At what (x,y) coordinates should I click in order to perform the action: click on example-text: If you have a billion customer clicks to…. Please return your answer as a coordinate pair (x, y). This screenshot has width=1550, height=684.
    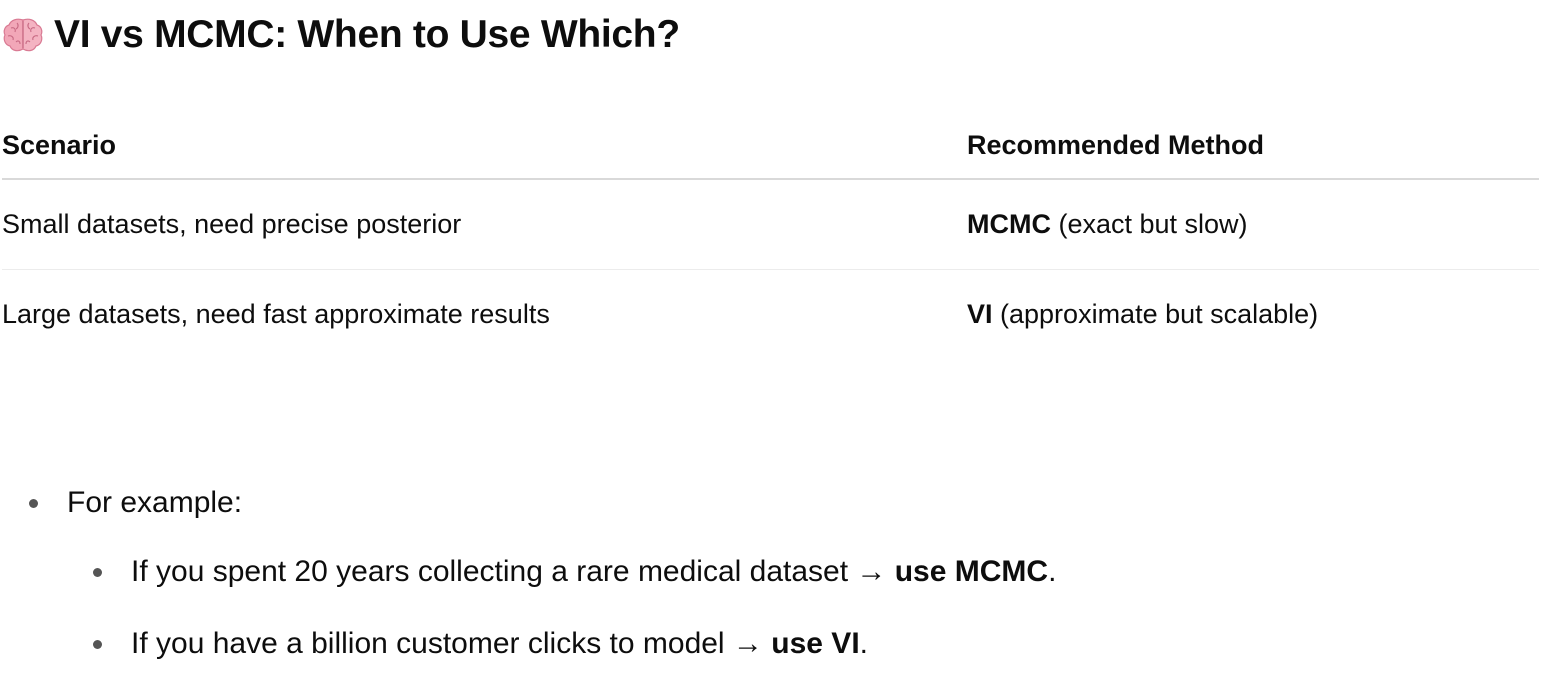
    Looking at the image, I should click on (451, 643).